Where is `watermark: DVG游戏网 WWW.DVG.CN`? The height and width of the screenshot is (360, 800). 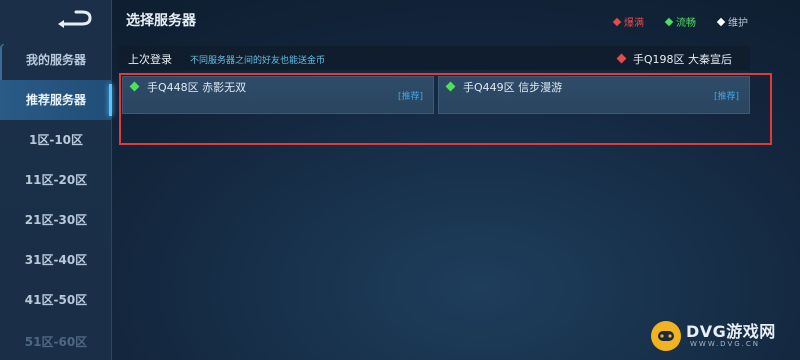 watermark: DVG游戏网 WWW.DVG.CN is located at coordinates (720, 337).